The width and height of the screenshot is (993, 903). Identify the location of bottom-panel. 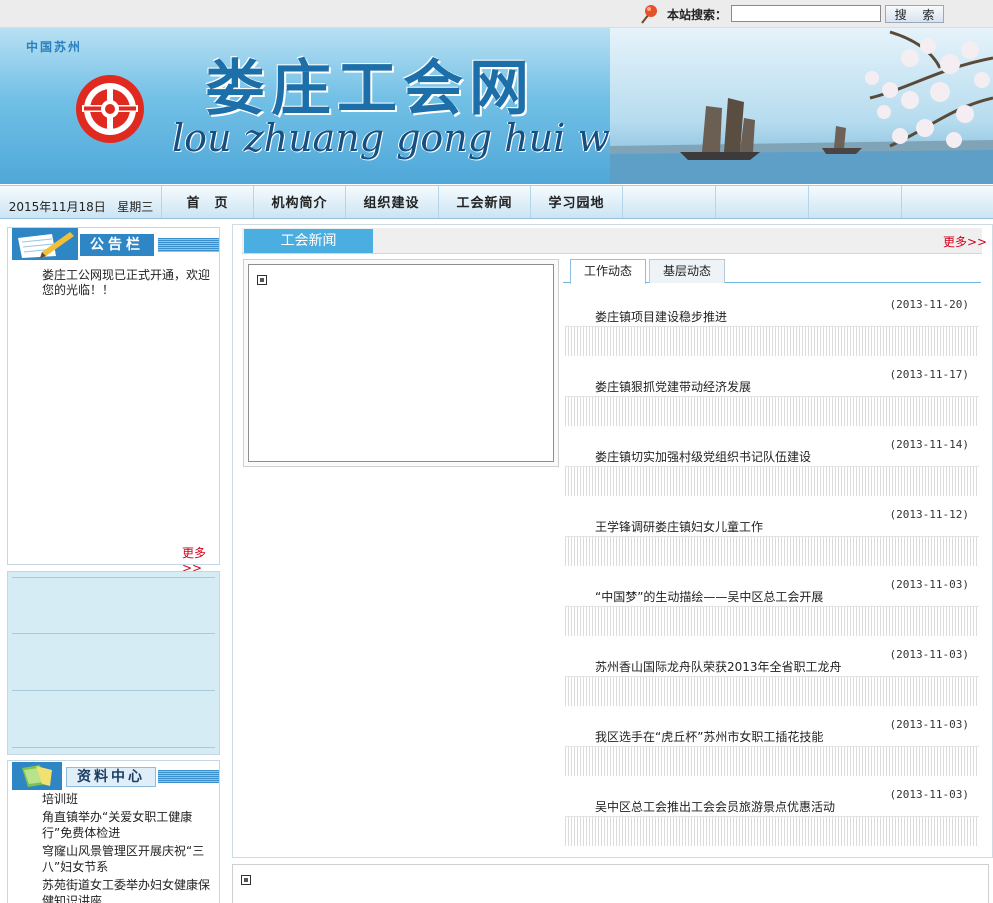
(610, 883).